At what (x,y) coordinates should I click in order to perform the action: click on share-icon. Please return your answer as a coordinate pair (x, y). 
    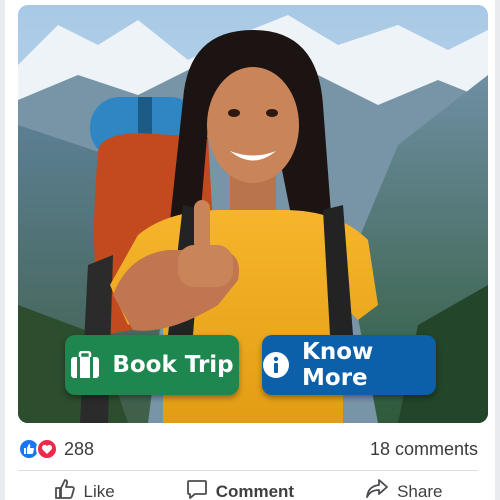
    Looking at the image, I should click on (377, 489).